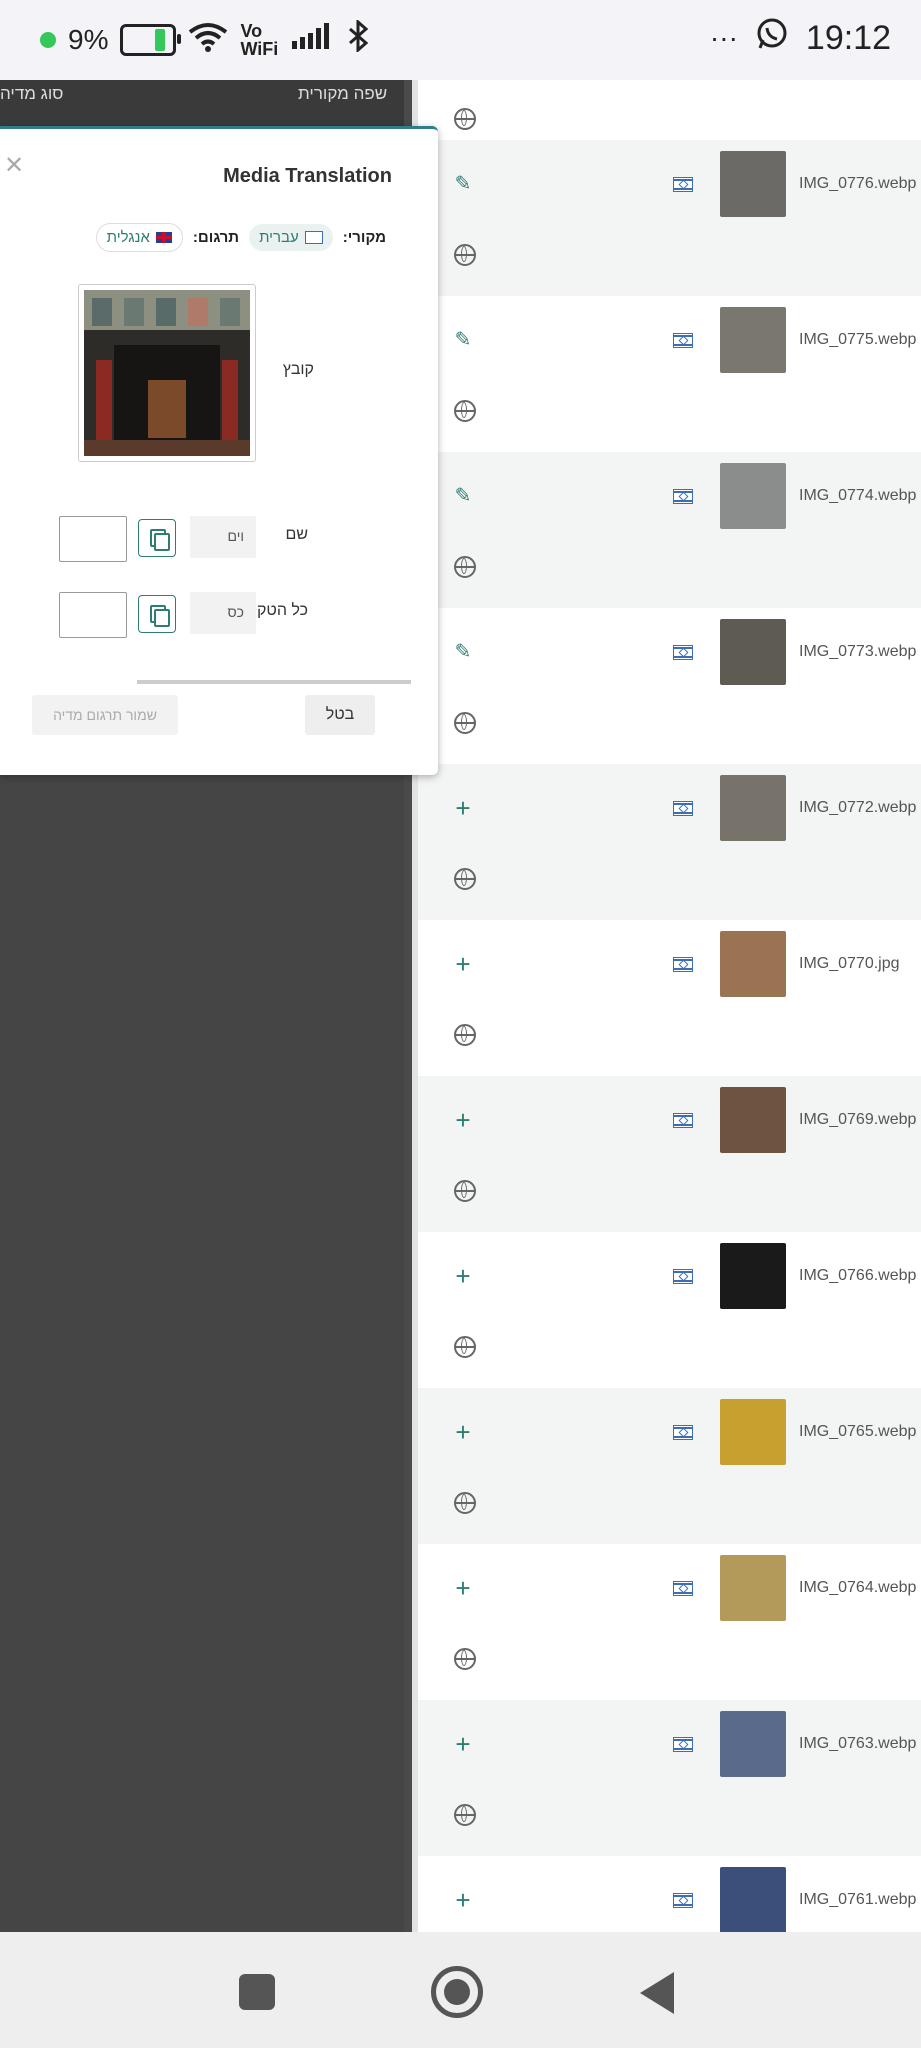 This screenshot has height=2048, width=921. What do you see at coordinates (279, 237) in the screenshot?
I see `source-language: עברית` at bounding box center [279, 237].